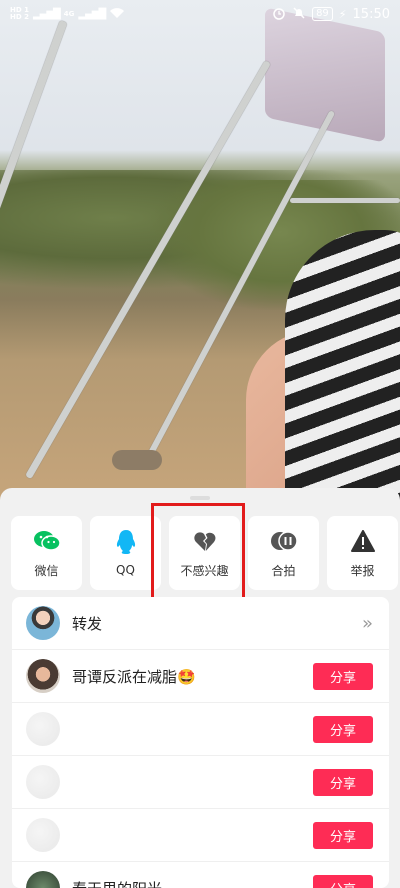 The image size is (400, 888). I want to click on rock, so click(137, 460).